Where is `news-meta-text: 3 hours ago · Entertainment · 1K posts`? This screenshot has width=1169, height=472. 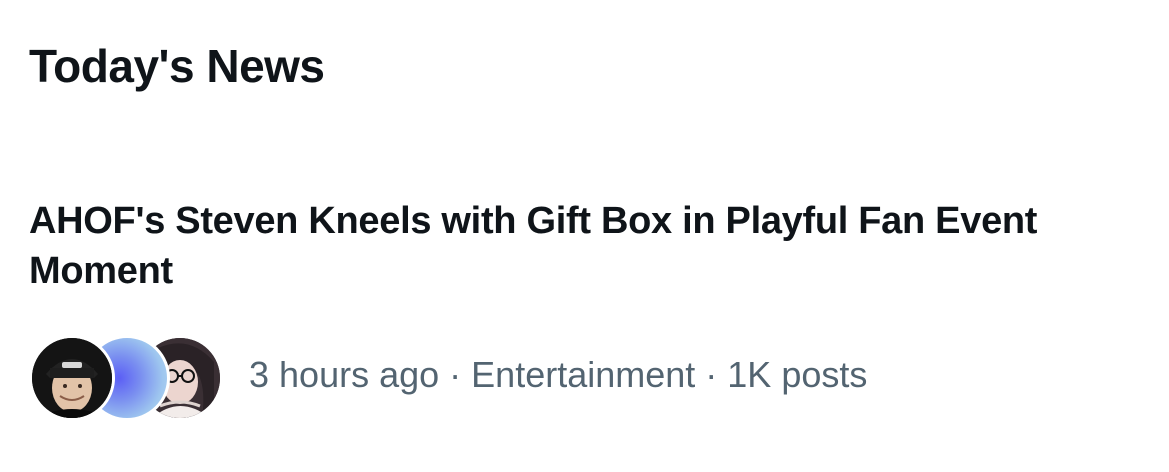
news-meta-text: 3 hours ago · Entertainment · 1K posts is located at coordinates (558, 375).